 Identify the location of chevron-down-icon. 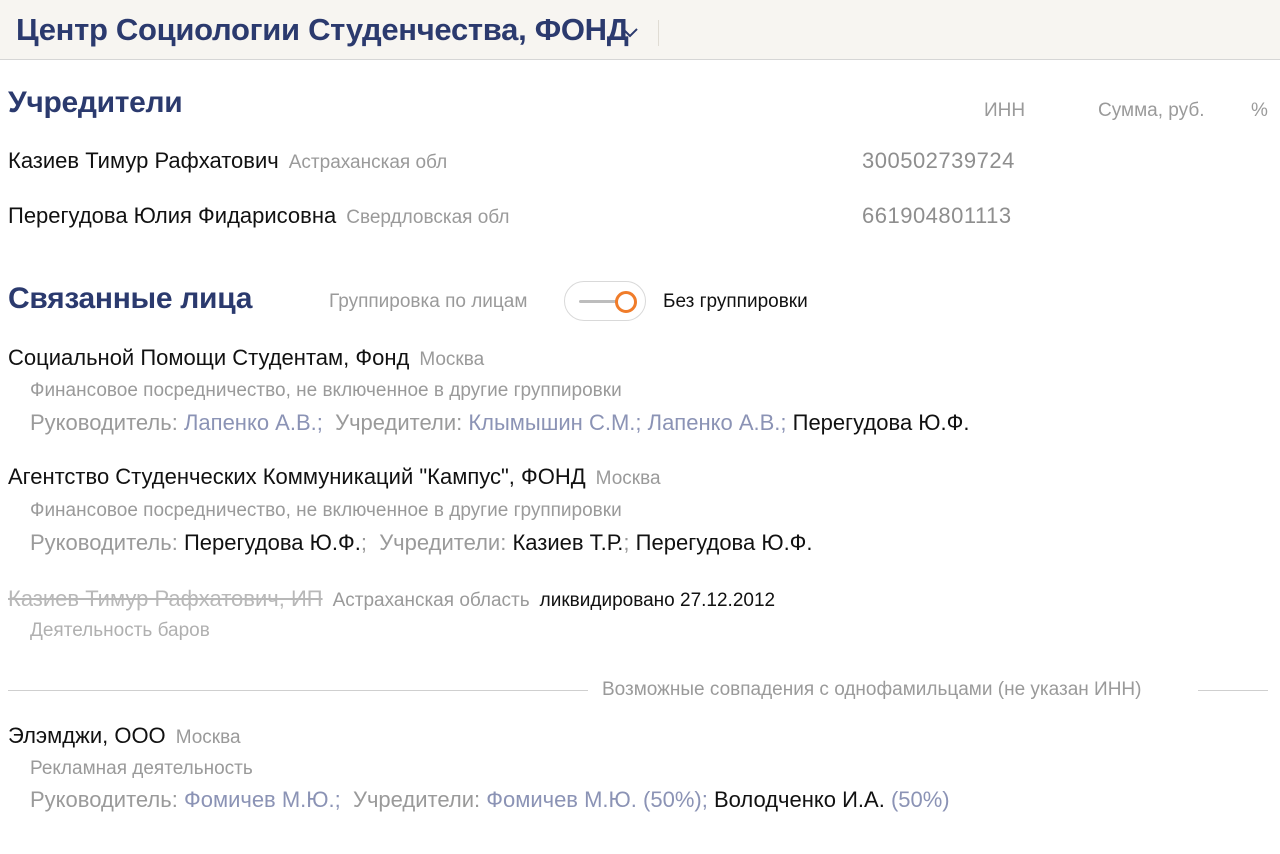
(630, 32).